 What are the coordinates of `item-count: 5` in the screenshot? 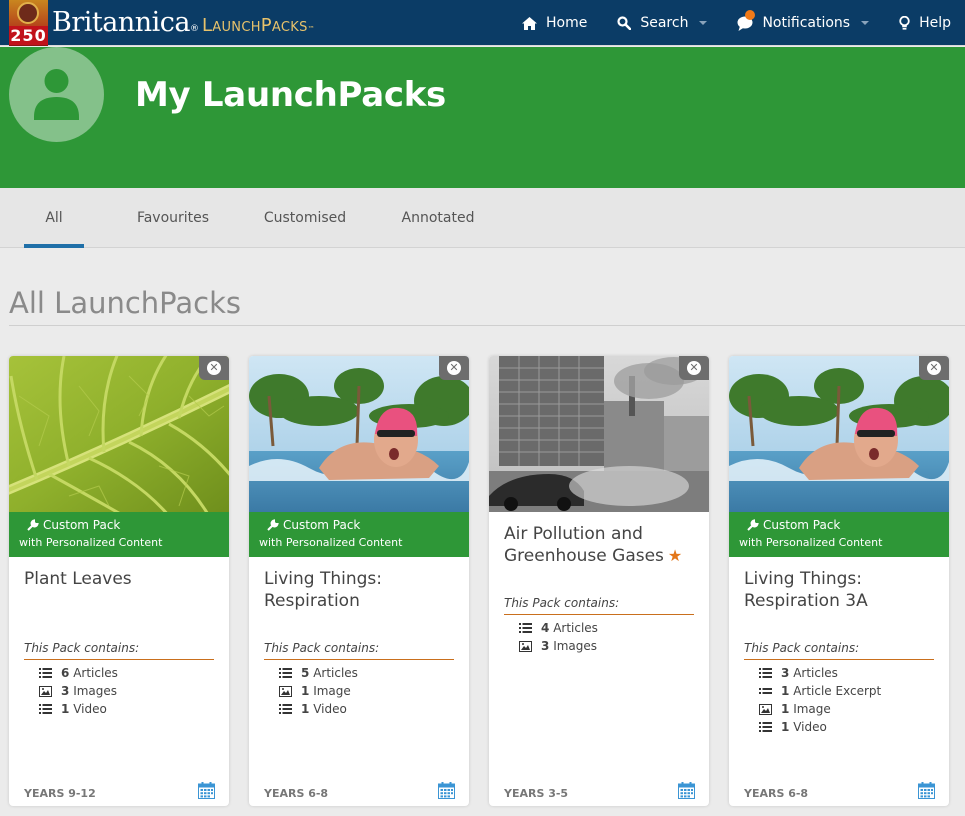 It's located at (305, 673).